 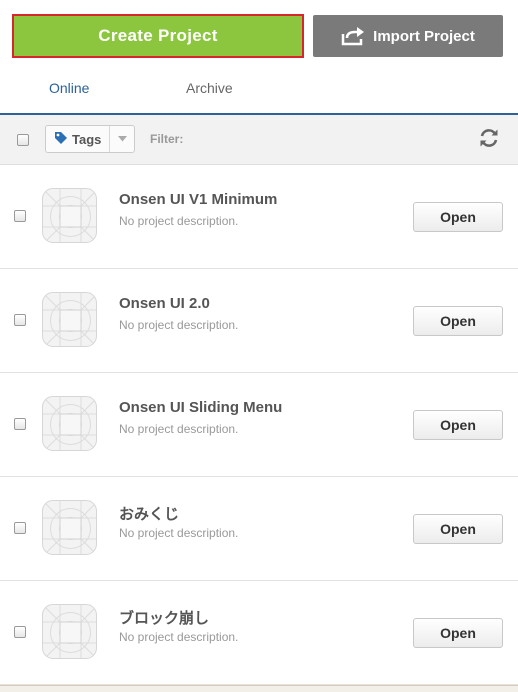 I want to click on tags-dropdown: Tags, so click(x=90, y=139).